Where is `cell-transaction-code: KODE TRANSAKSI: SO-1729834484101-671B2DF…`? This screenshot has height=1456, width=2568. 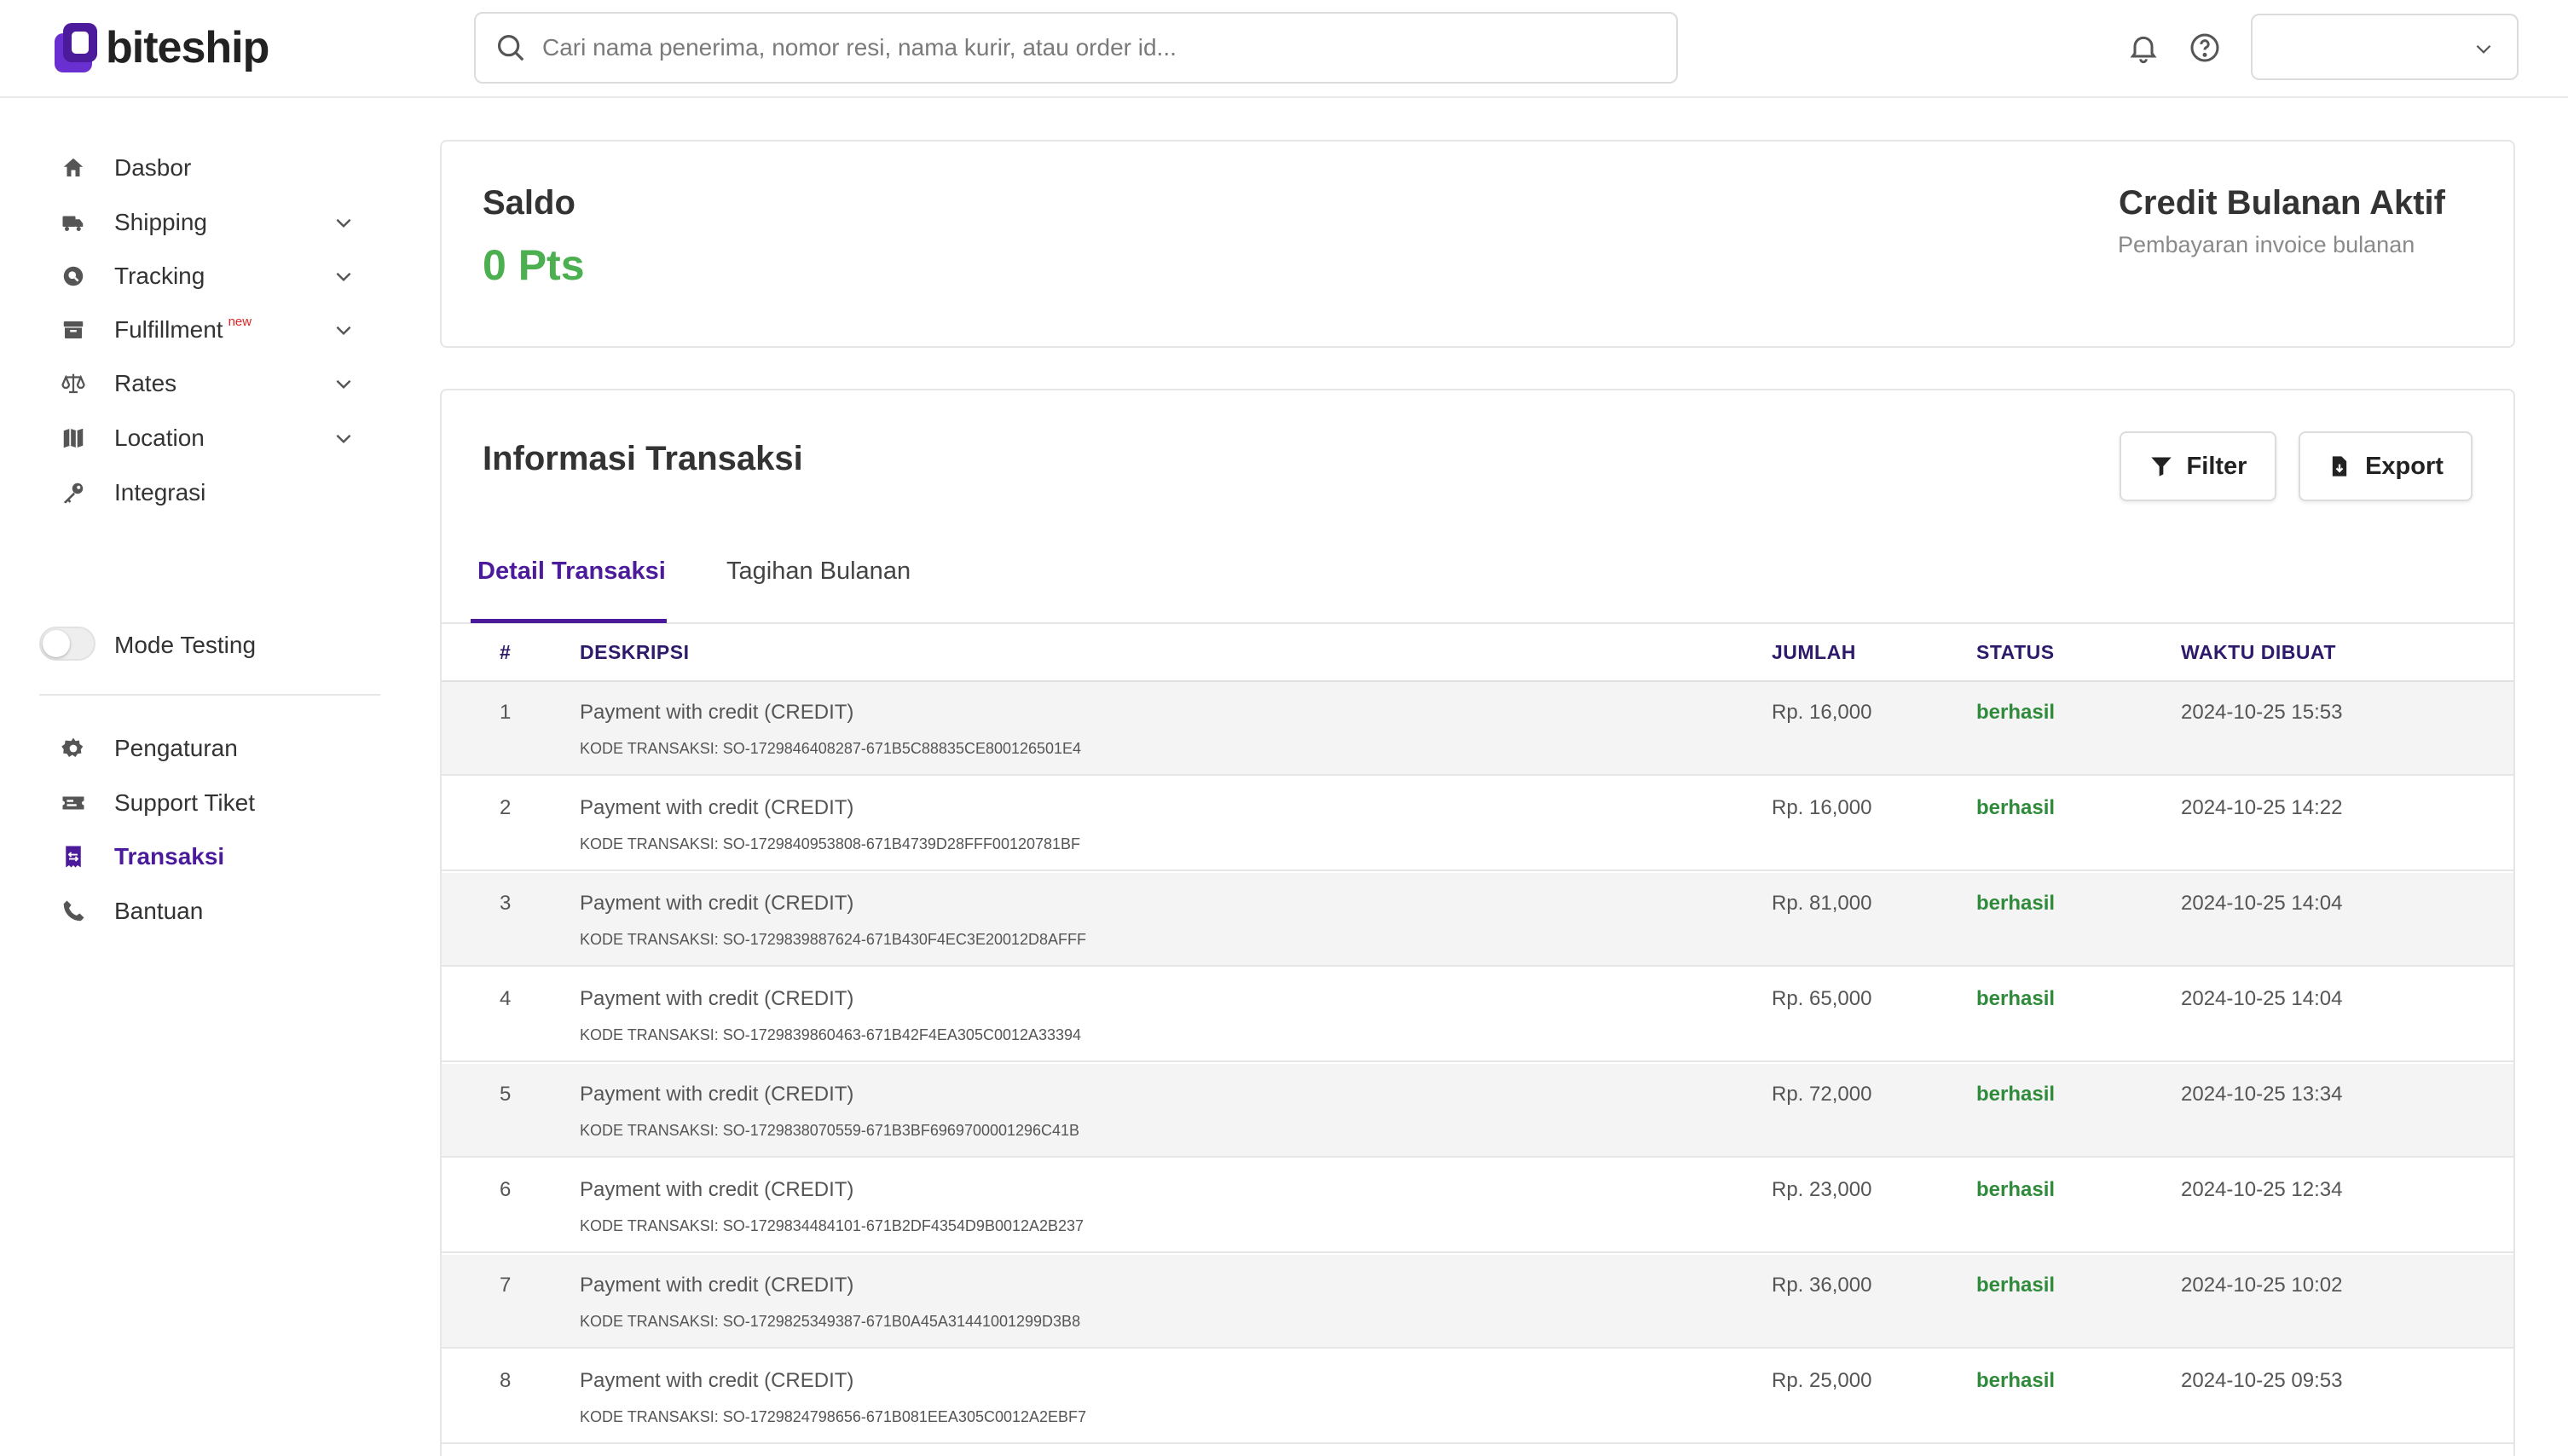 cell-transaction-code: KODE TRANSAKSI: SO-1729834484101-671B2DF… is located at coordinates (832, 1225).